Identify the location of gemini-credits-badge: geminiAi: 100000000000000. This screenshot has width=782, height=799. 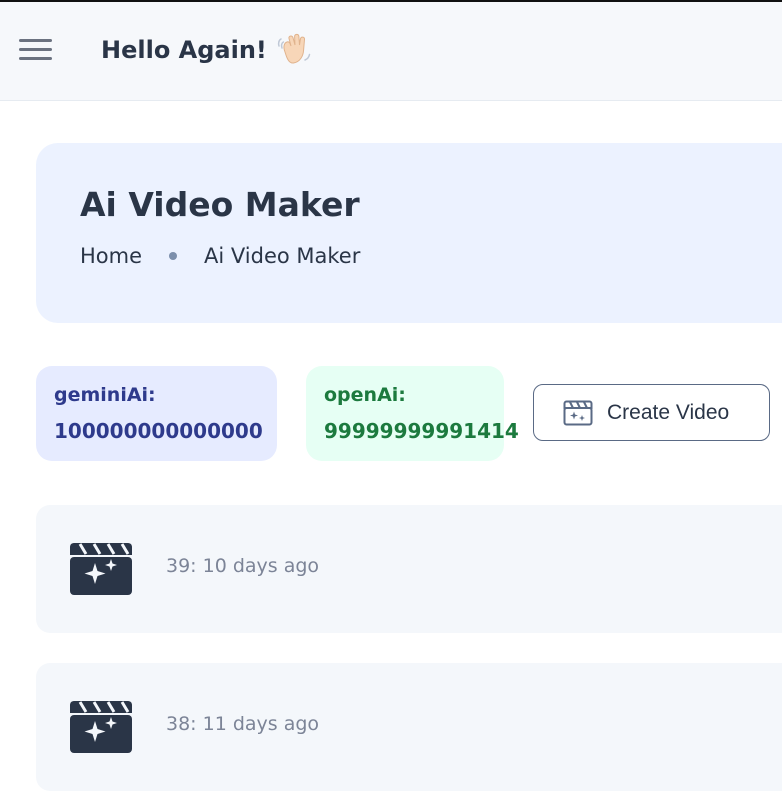
(156, 413).